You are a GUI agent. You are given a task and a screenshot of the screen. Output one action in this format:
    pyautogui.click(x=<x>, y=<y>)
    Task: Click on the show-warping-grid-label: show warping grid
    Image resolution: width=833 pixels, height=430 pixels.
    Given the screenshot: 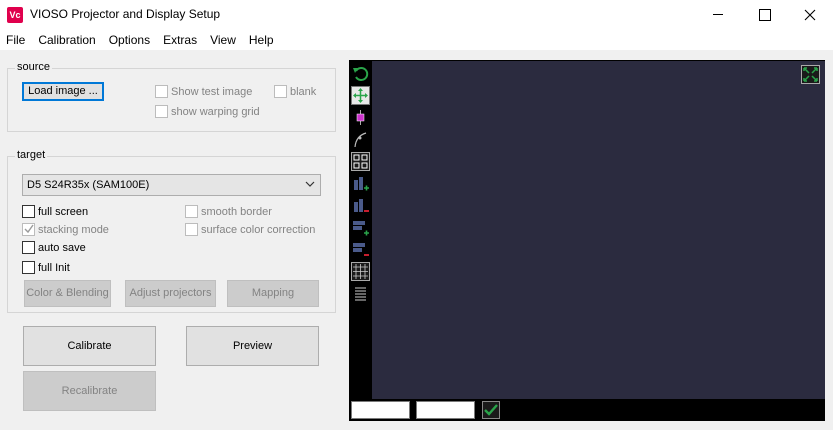 What is the action you would take?
    pyautogui.click(x=215, y=111)
    